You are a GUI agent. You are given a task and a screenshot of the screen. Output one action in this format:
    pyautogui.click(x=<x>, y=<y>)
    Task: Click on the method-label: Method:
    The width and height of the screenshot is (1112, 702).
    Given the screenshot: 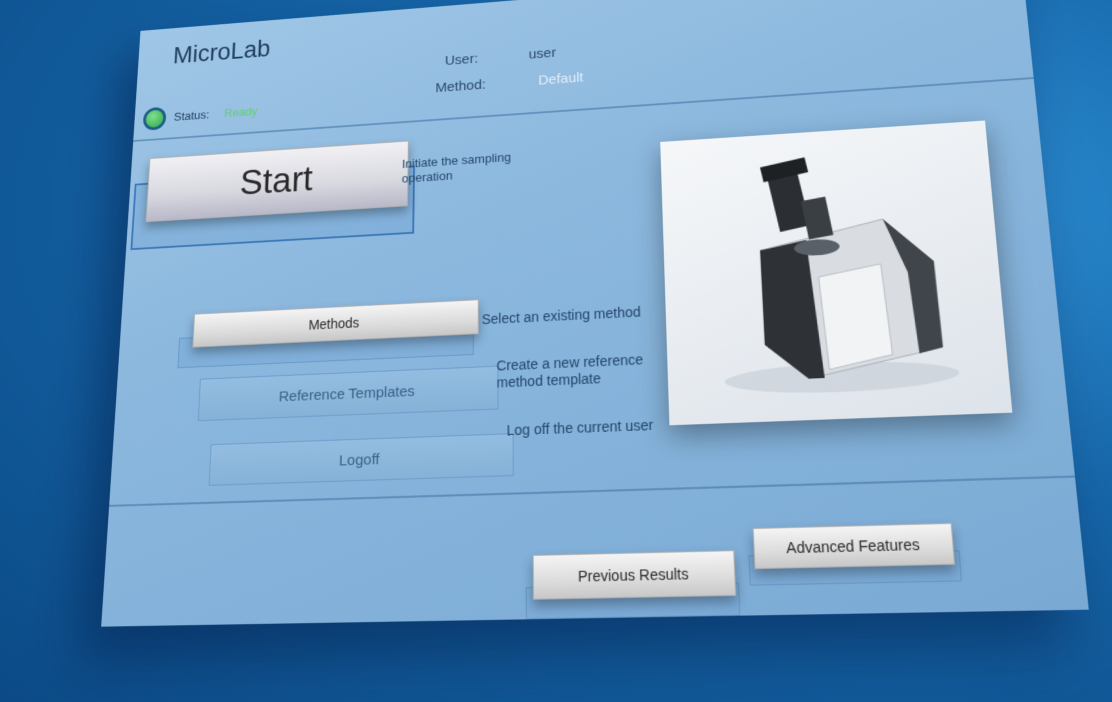 What is the action you would take?
    pyautogui.click(x=460, y=86)
    